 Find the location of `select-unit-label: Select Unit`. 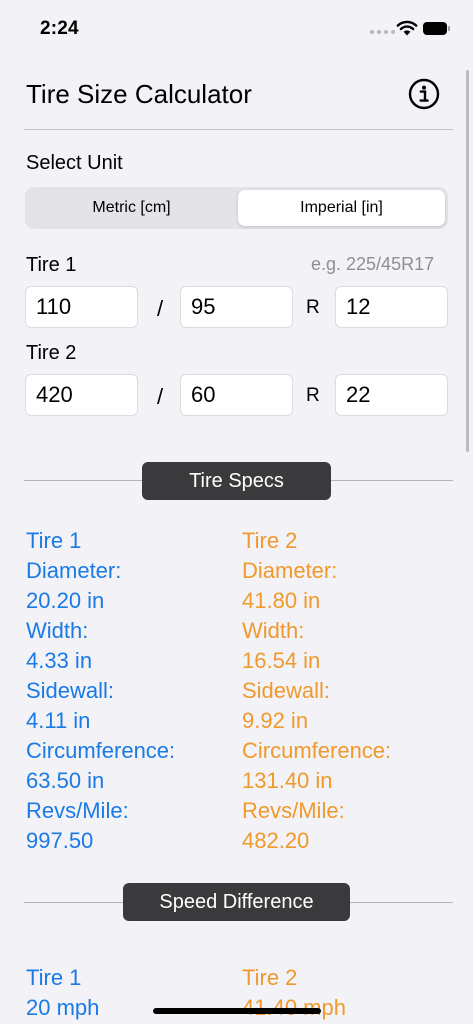

select-unit-label: Select Unit is located at coordinates (74, 163).